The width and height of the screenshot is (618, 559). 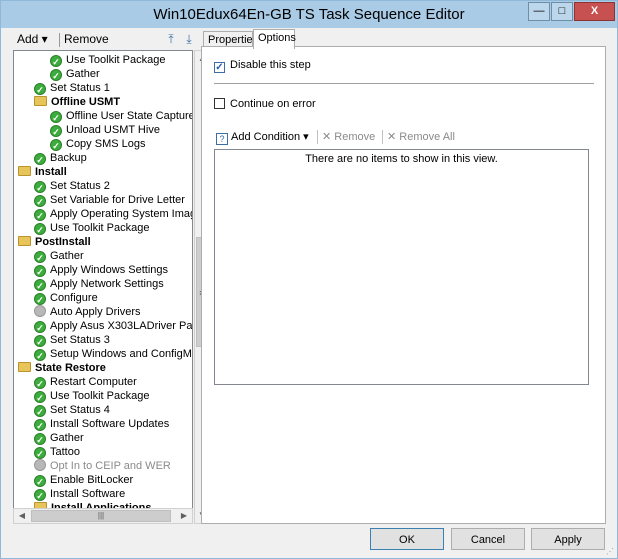 I want to click on continue-on-error-option: Continue on error, so click(x=265, y=105).